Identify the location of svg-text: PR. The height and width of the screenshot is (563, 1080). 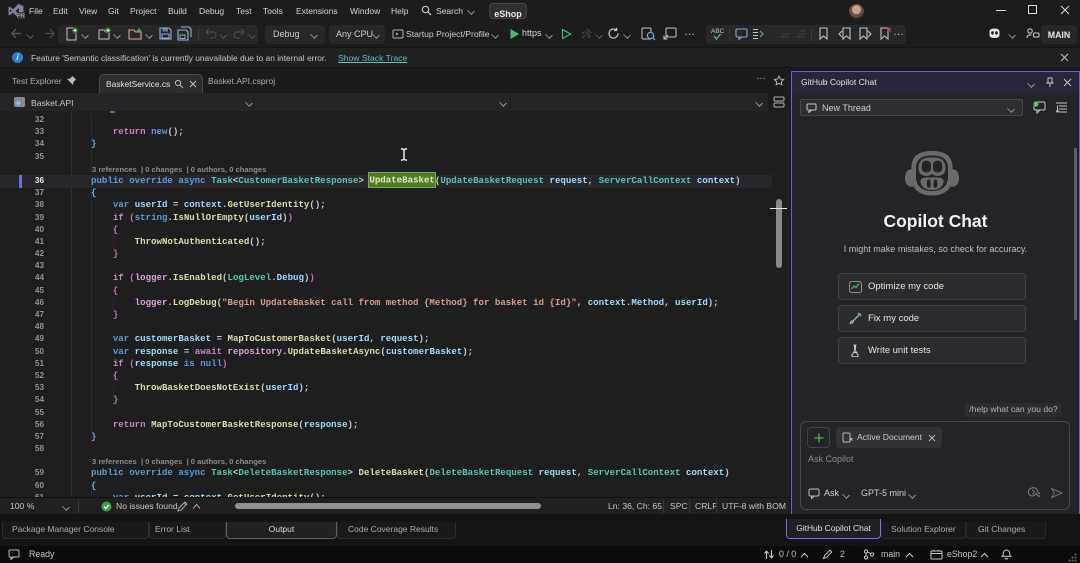
(21, 17).